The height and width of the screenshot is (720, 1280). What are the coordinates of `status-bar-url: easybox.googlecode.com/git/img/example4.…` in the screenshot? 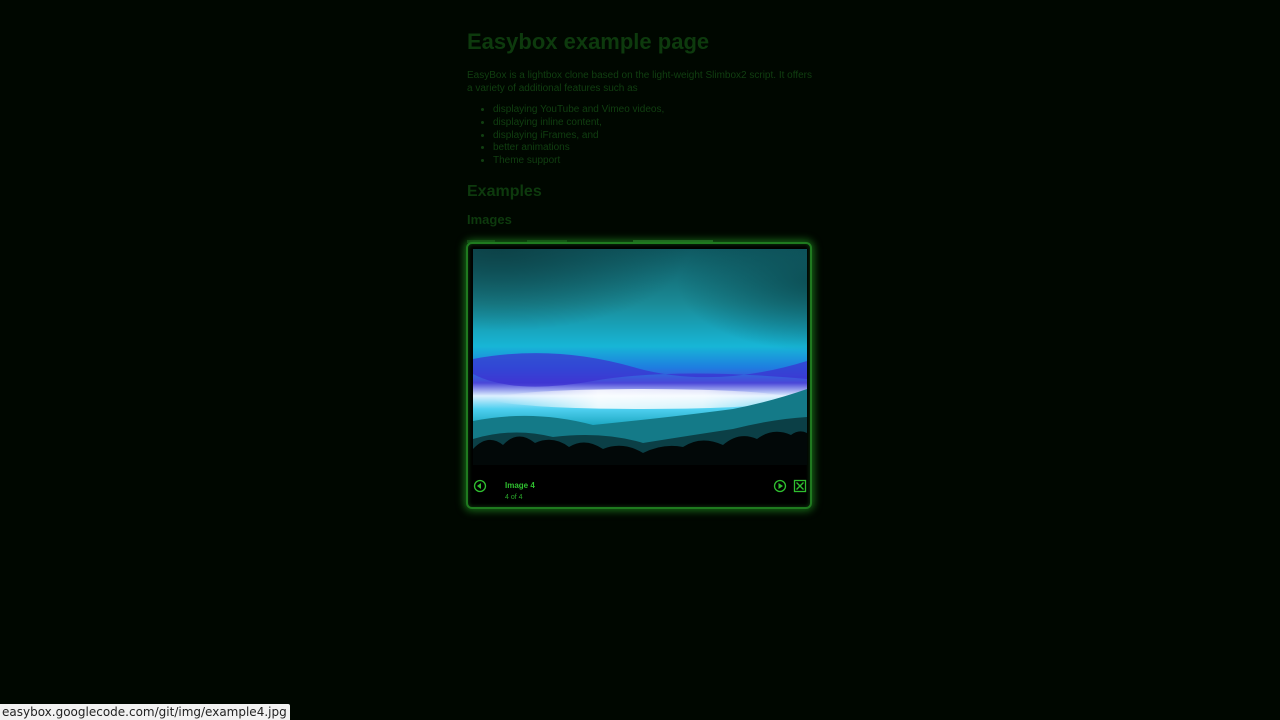 It's located at (145, 712).